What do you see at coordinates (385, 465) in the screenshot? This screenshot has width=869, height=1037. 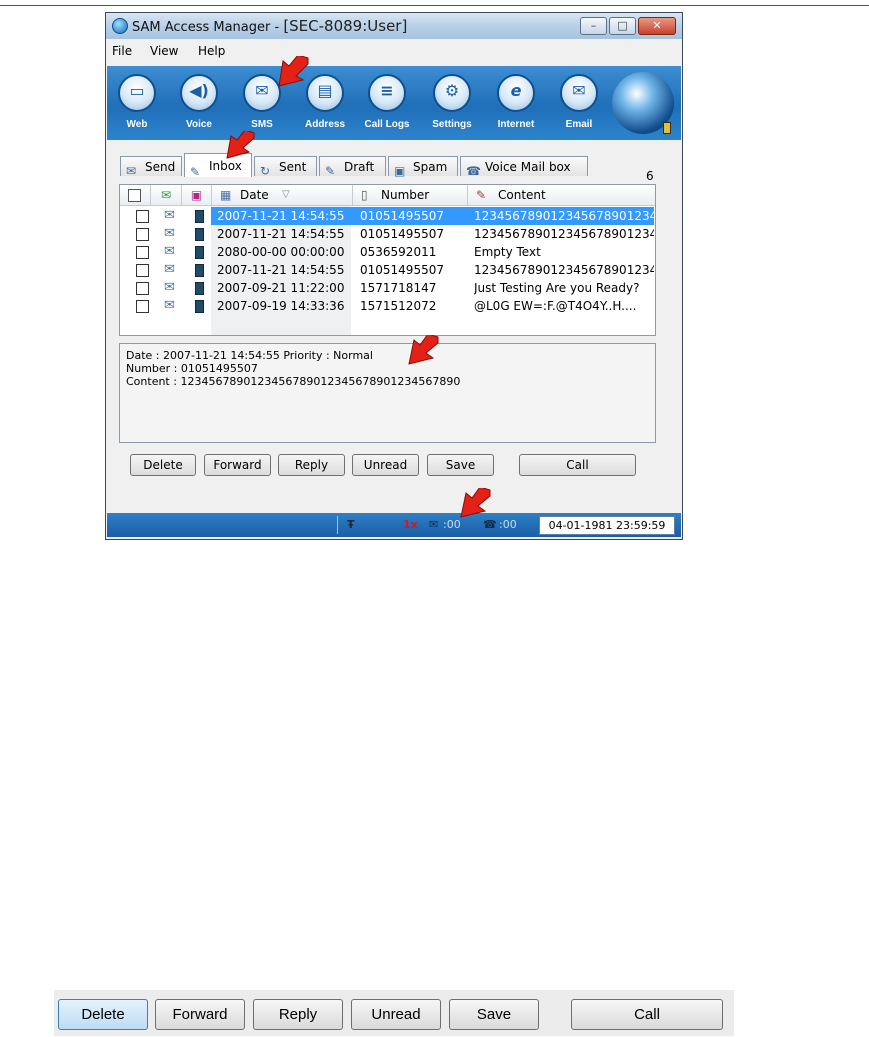 I see `unread-button: Unread` at bounding box center [385, 465].